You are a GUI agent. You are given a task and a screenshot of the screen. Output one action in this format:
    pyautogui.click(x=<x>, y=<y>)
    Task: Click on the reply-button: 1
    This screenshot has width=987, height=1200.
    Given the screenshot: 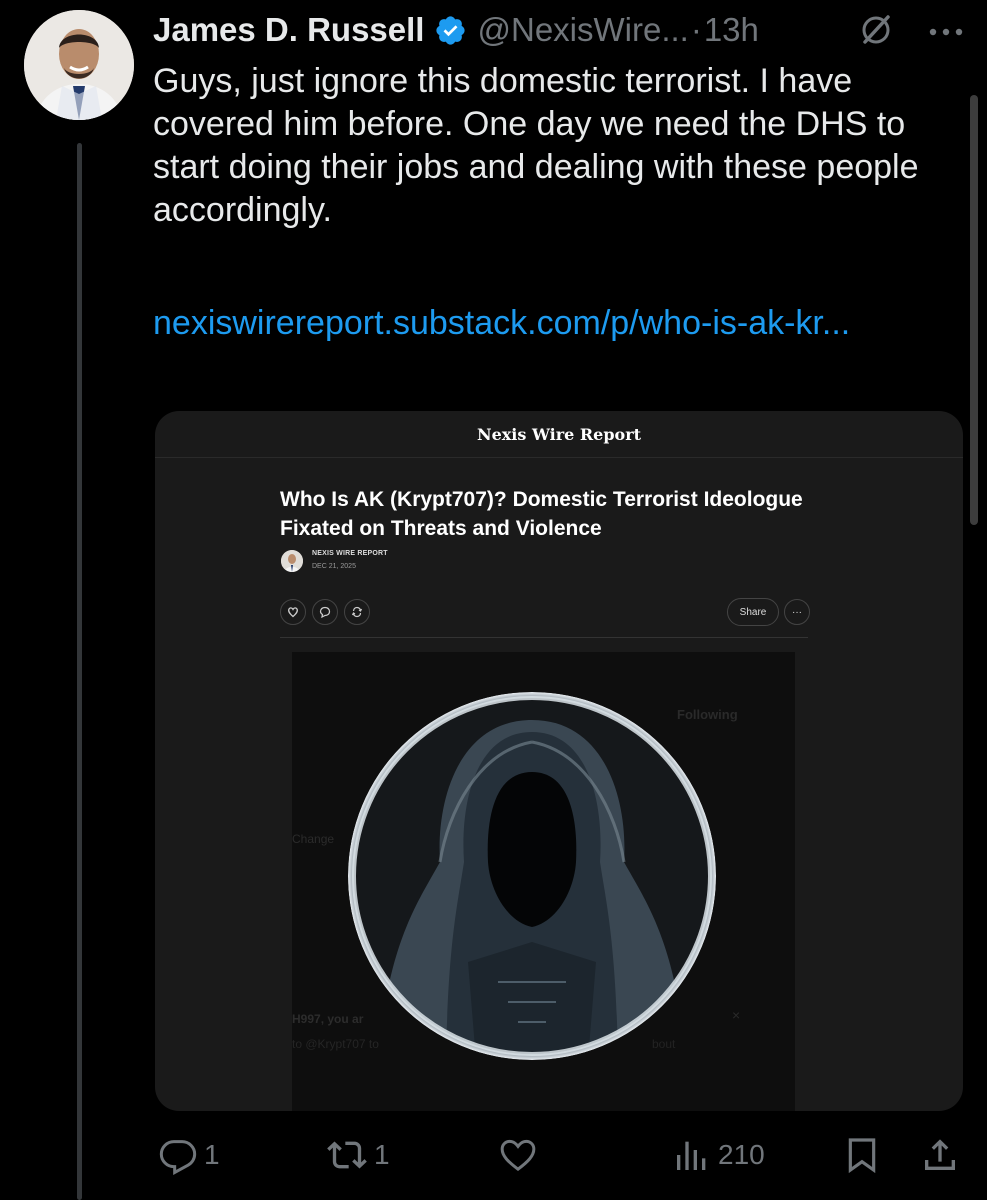 What is the action you would take?
    pyautogui.click(x=189, y=1155)
    